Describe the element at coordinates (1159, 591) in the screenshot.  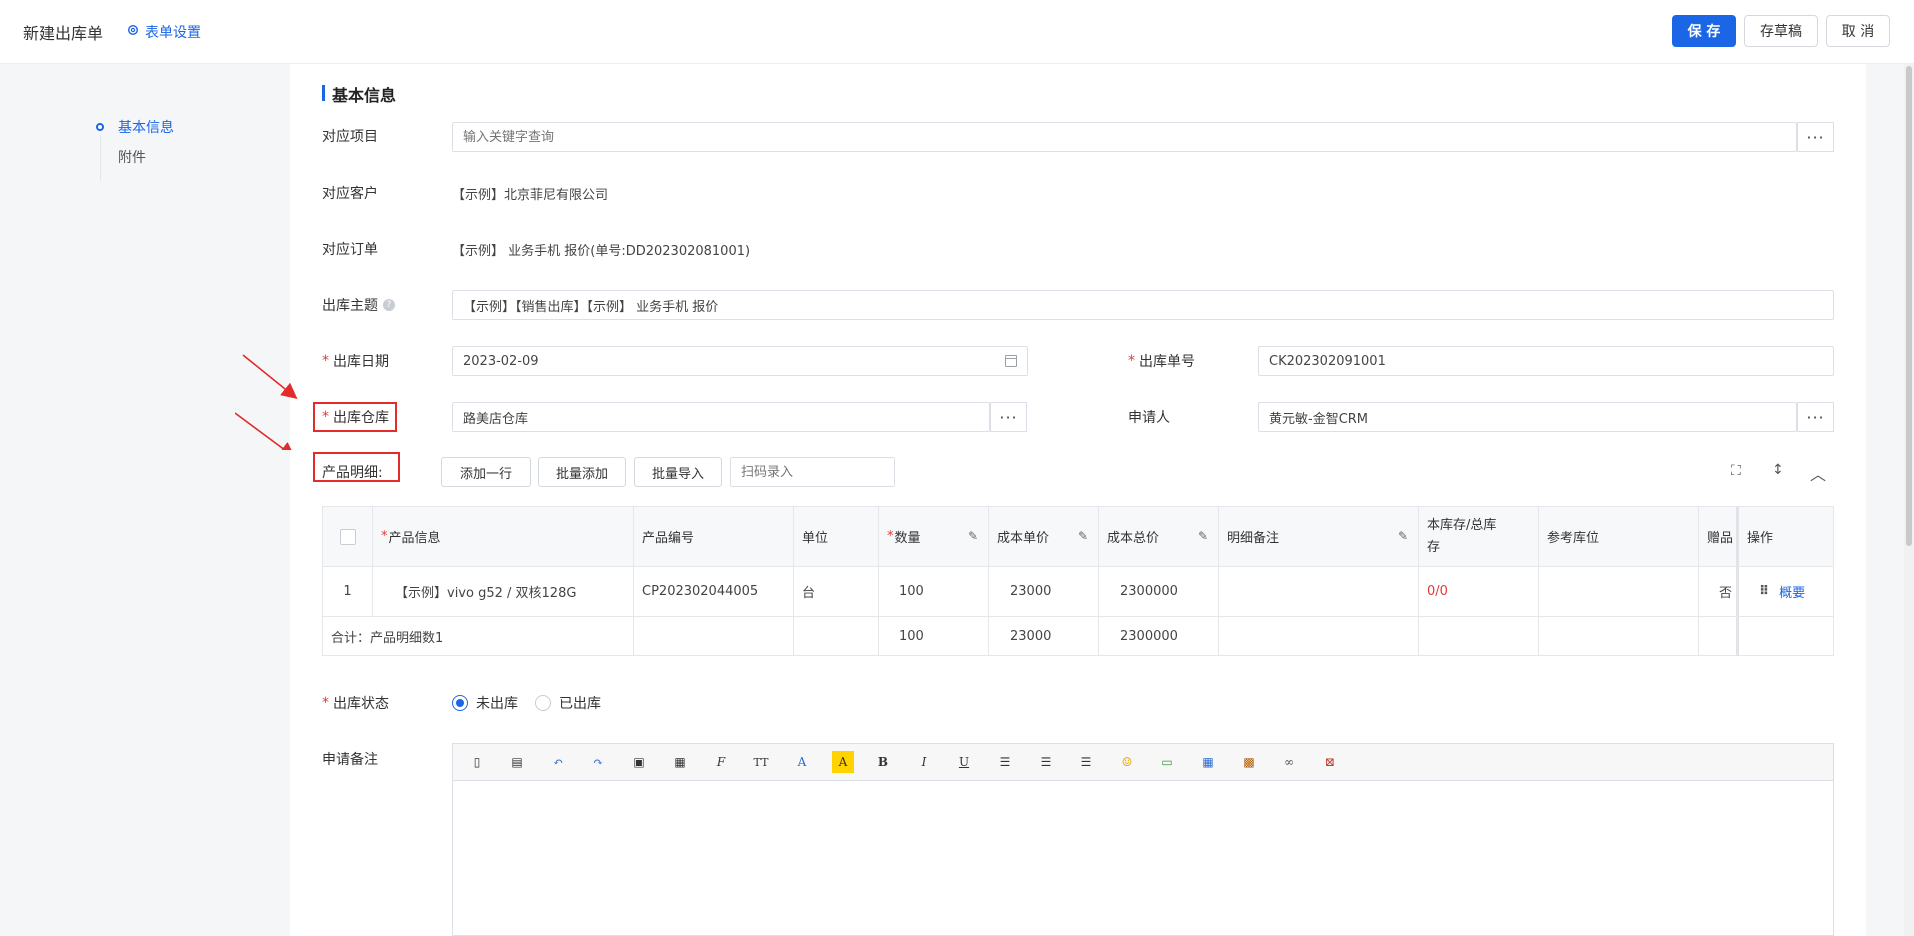
I see `row-total-cost: 2300000` at that location.